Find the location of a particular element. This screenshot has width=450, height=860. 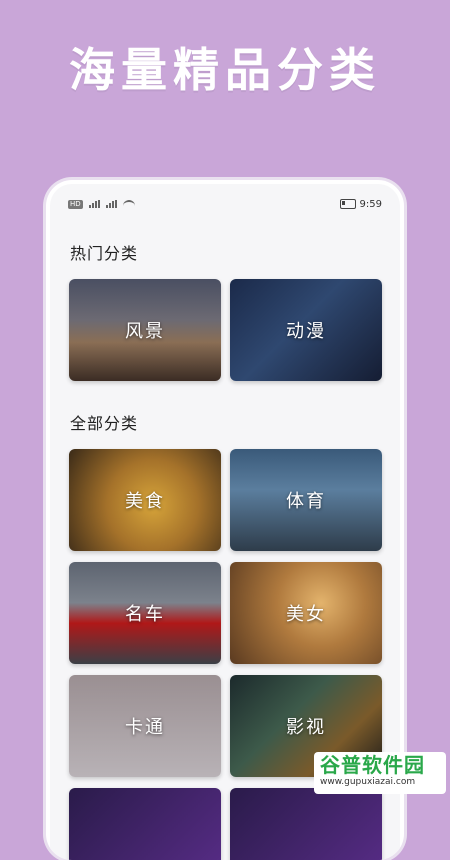

status-right: 9:59 is located at coordinates (360, 204).